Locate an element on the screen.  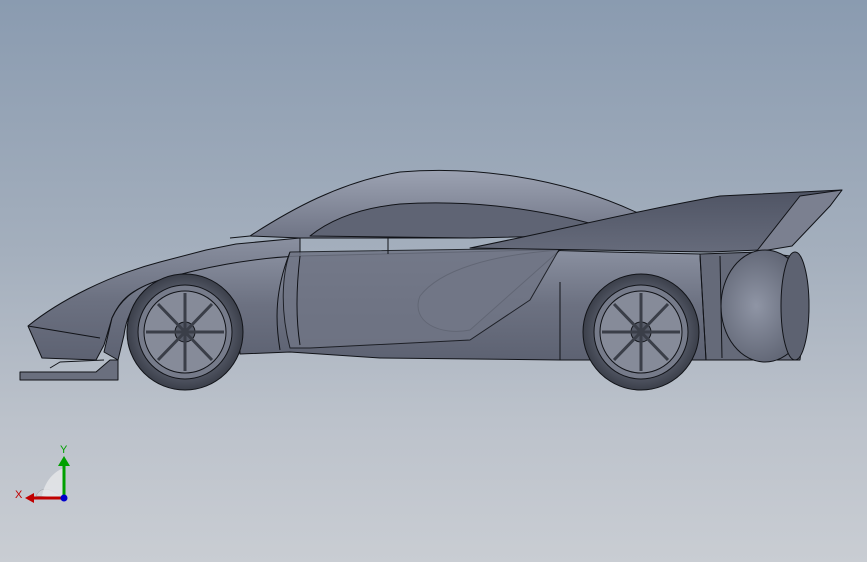
x-axis-arrow-icon is located at coordinates (29, 498).